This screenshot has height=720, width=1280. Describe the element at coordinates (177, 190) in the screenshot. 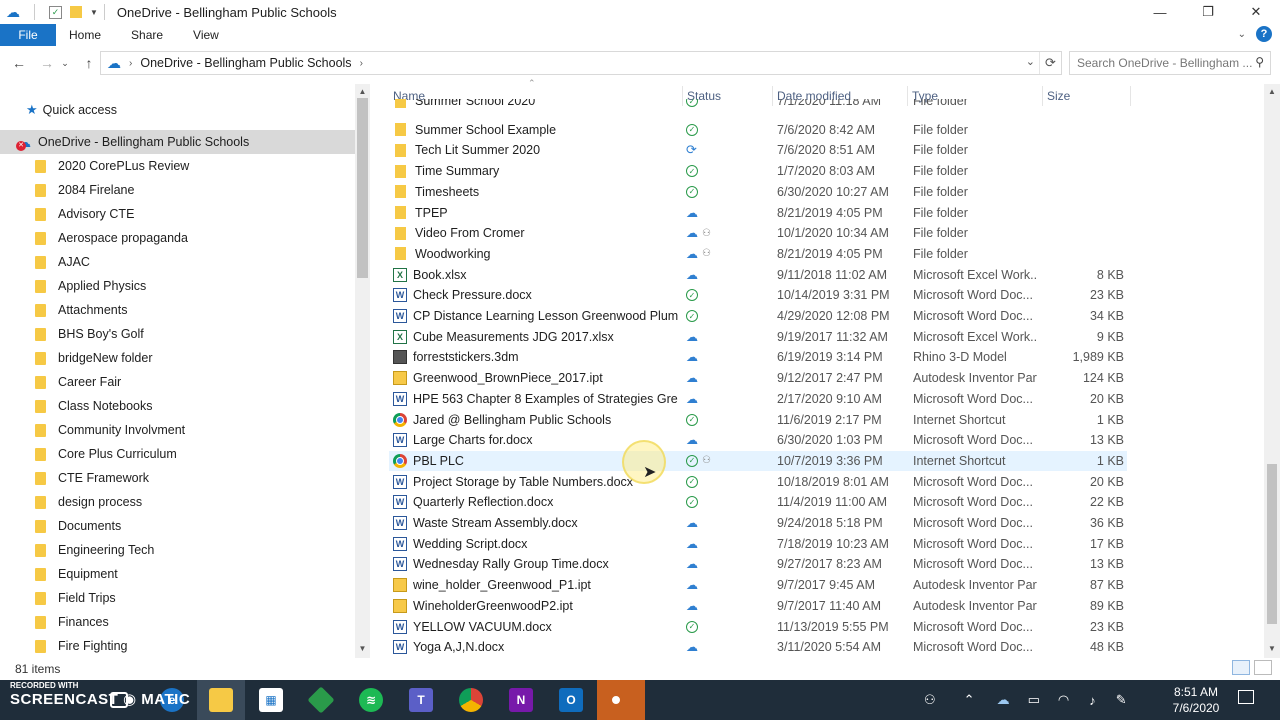

I see `nav-folder-item: 2084 Firelane` at that location.